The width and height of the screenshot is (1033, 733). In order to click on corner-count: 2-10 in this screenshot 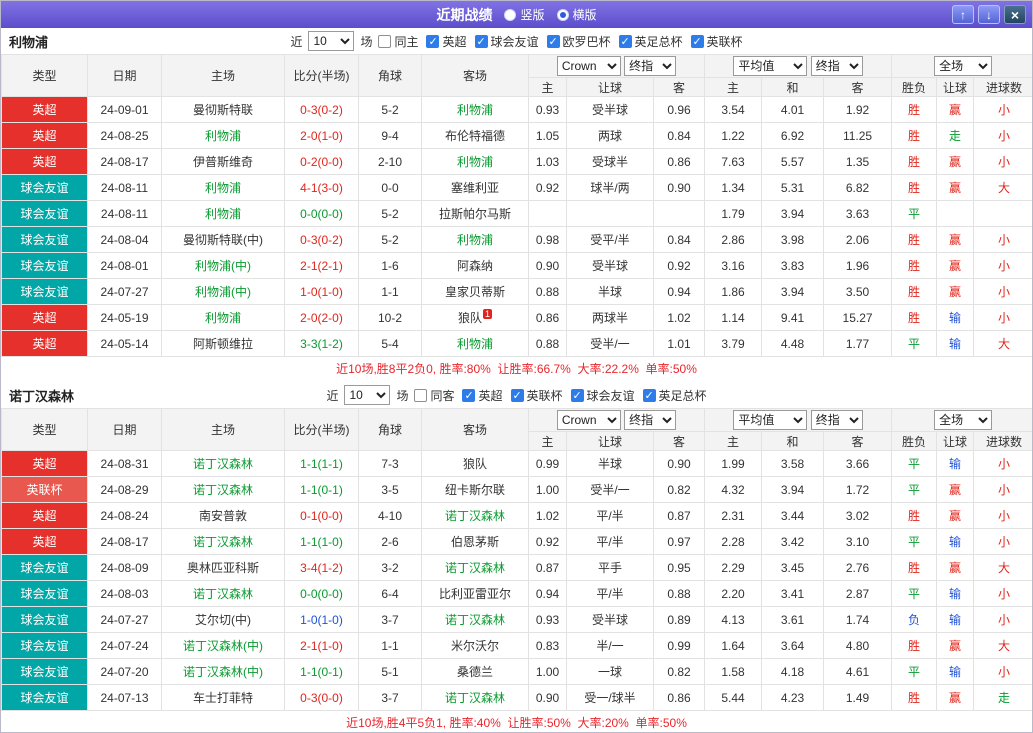, I will do `click(390, 161)`.